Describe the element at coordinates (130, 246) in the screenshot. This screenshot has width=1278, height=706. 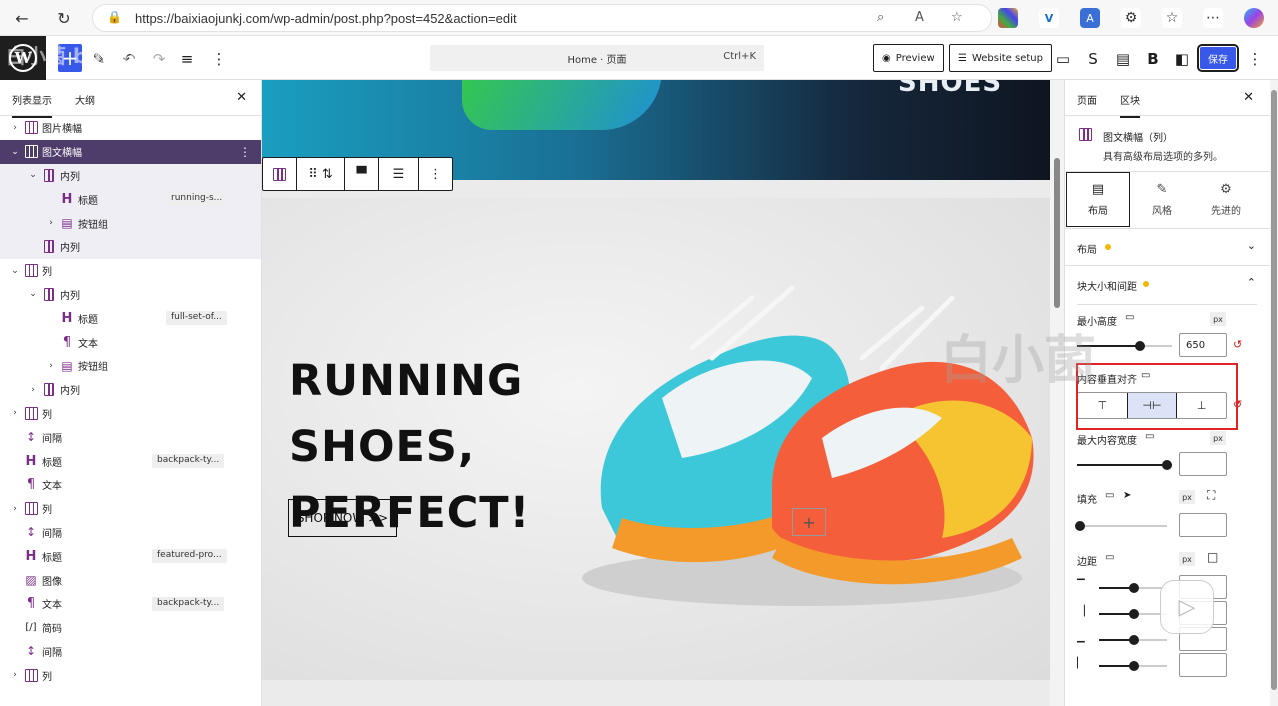
I see `tree-row: 内列` at that location.